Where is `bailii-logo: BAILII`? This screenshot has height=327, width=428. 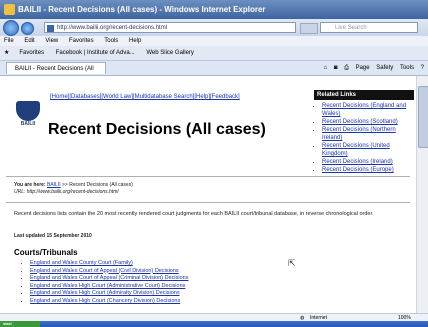 bailii-logo: BAILII is located at coordinates (28, 114).